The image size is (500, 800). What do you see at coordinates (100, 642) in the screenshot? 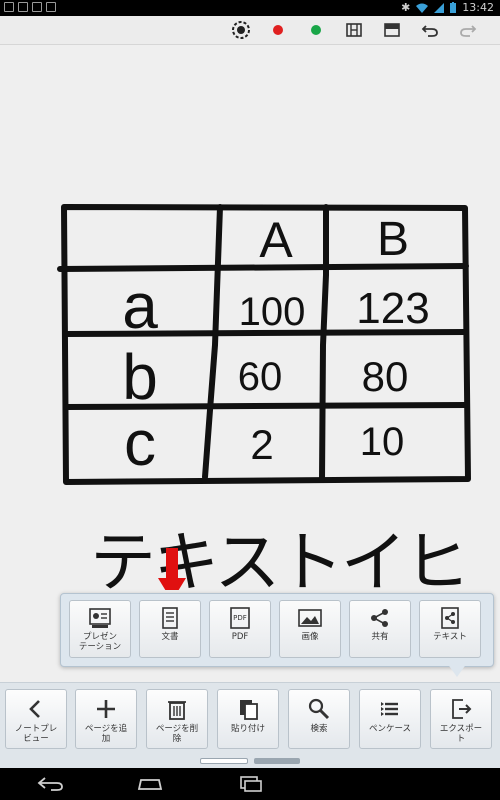
I see `export-presentation-label: プレゼン テーション` at bounding box center [100, 642].